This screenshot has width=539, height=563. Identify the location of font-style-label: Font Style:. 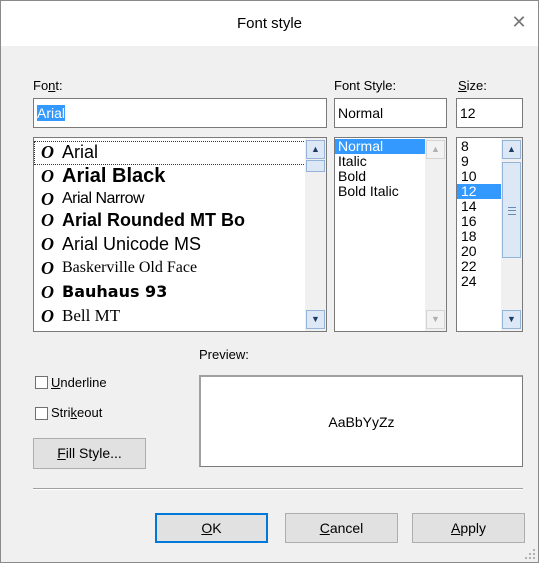
(365, 85).